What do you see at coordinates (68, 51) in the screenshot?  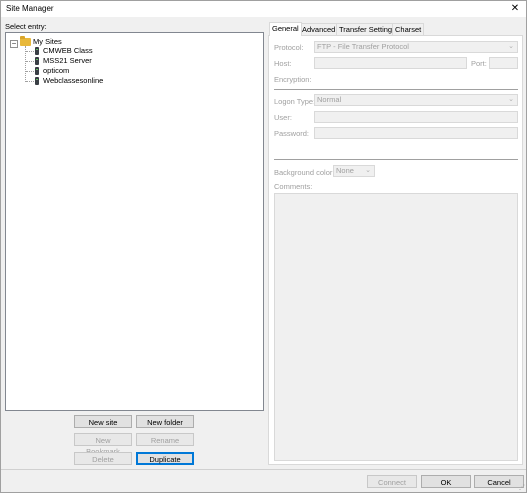 I see `tree-item-site: CMWEB Class` at bounding box center [68, 51].